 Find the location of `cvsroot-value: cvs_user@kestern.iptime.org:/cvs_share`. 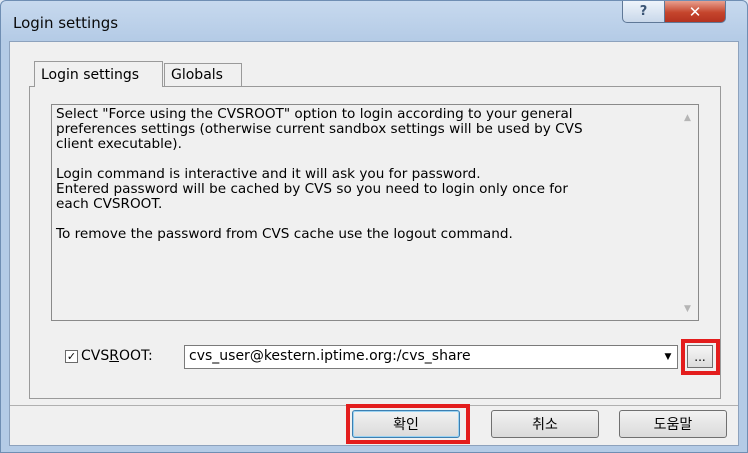

cvsroot-value: cvs_user@kestern.iptime.org:/cvs_share is located at coordinates (330, 356).